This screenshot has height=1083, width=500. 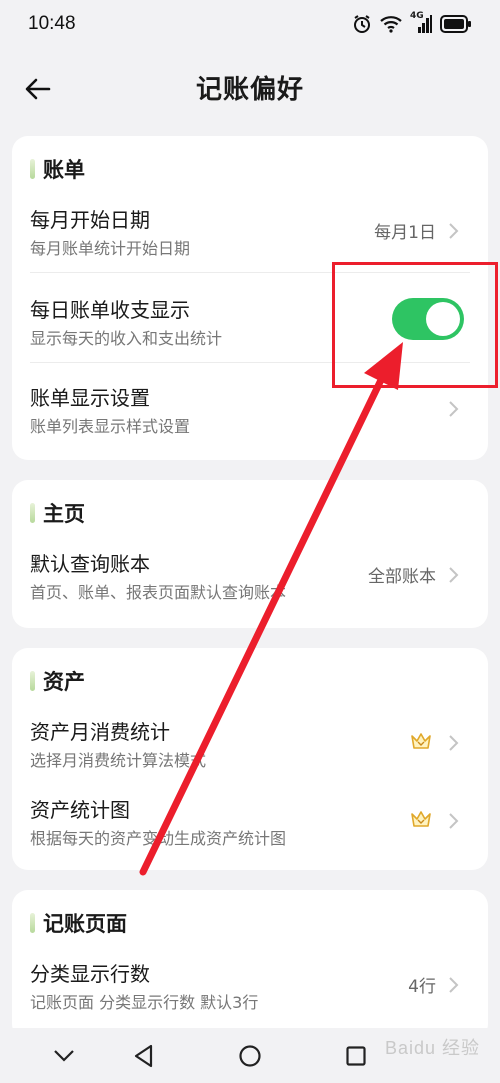 I want to click on annotation-highlight-box, so click(x=415, y=325).